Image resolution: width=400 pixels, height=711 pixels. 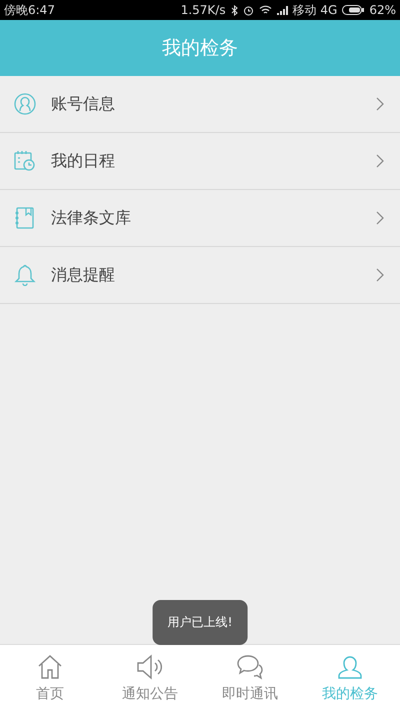 What do you see at coordinates (250, 667) in the screenshot?
I see `chat-icon` at bounding box center [250, 667].